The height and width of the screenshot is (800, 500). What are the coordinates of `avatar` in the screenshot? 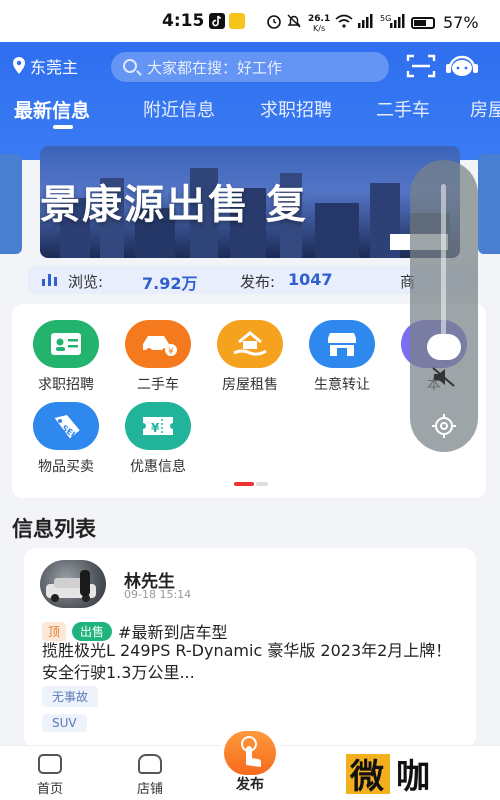 It's located at (73, 584).